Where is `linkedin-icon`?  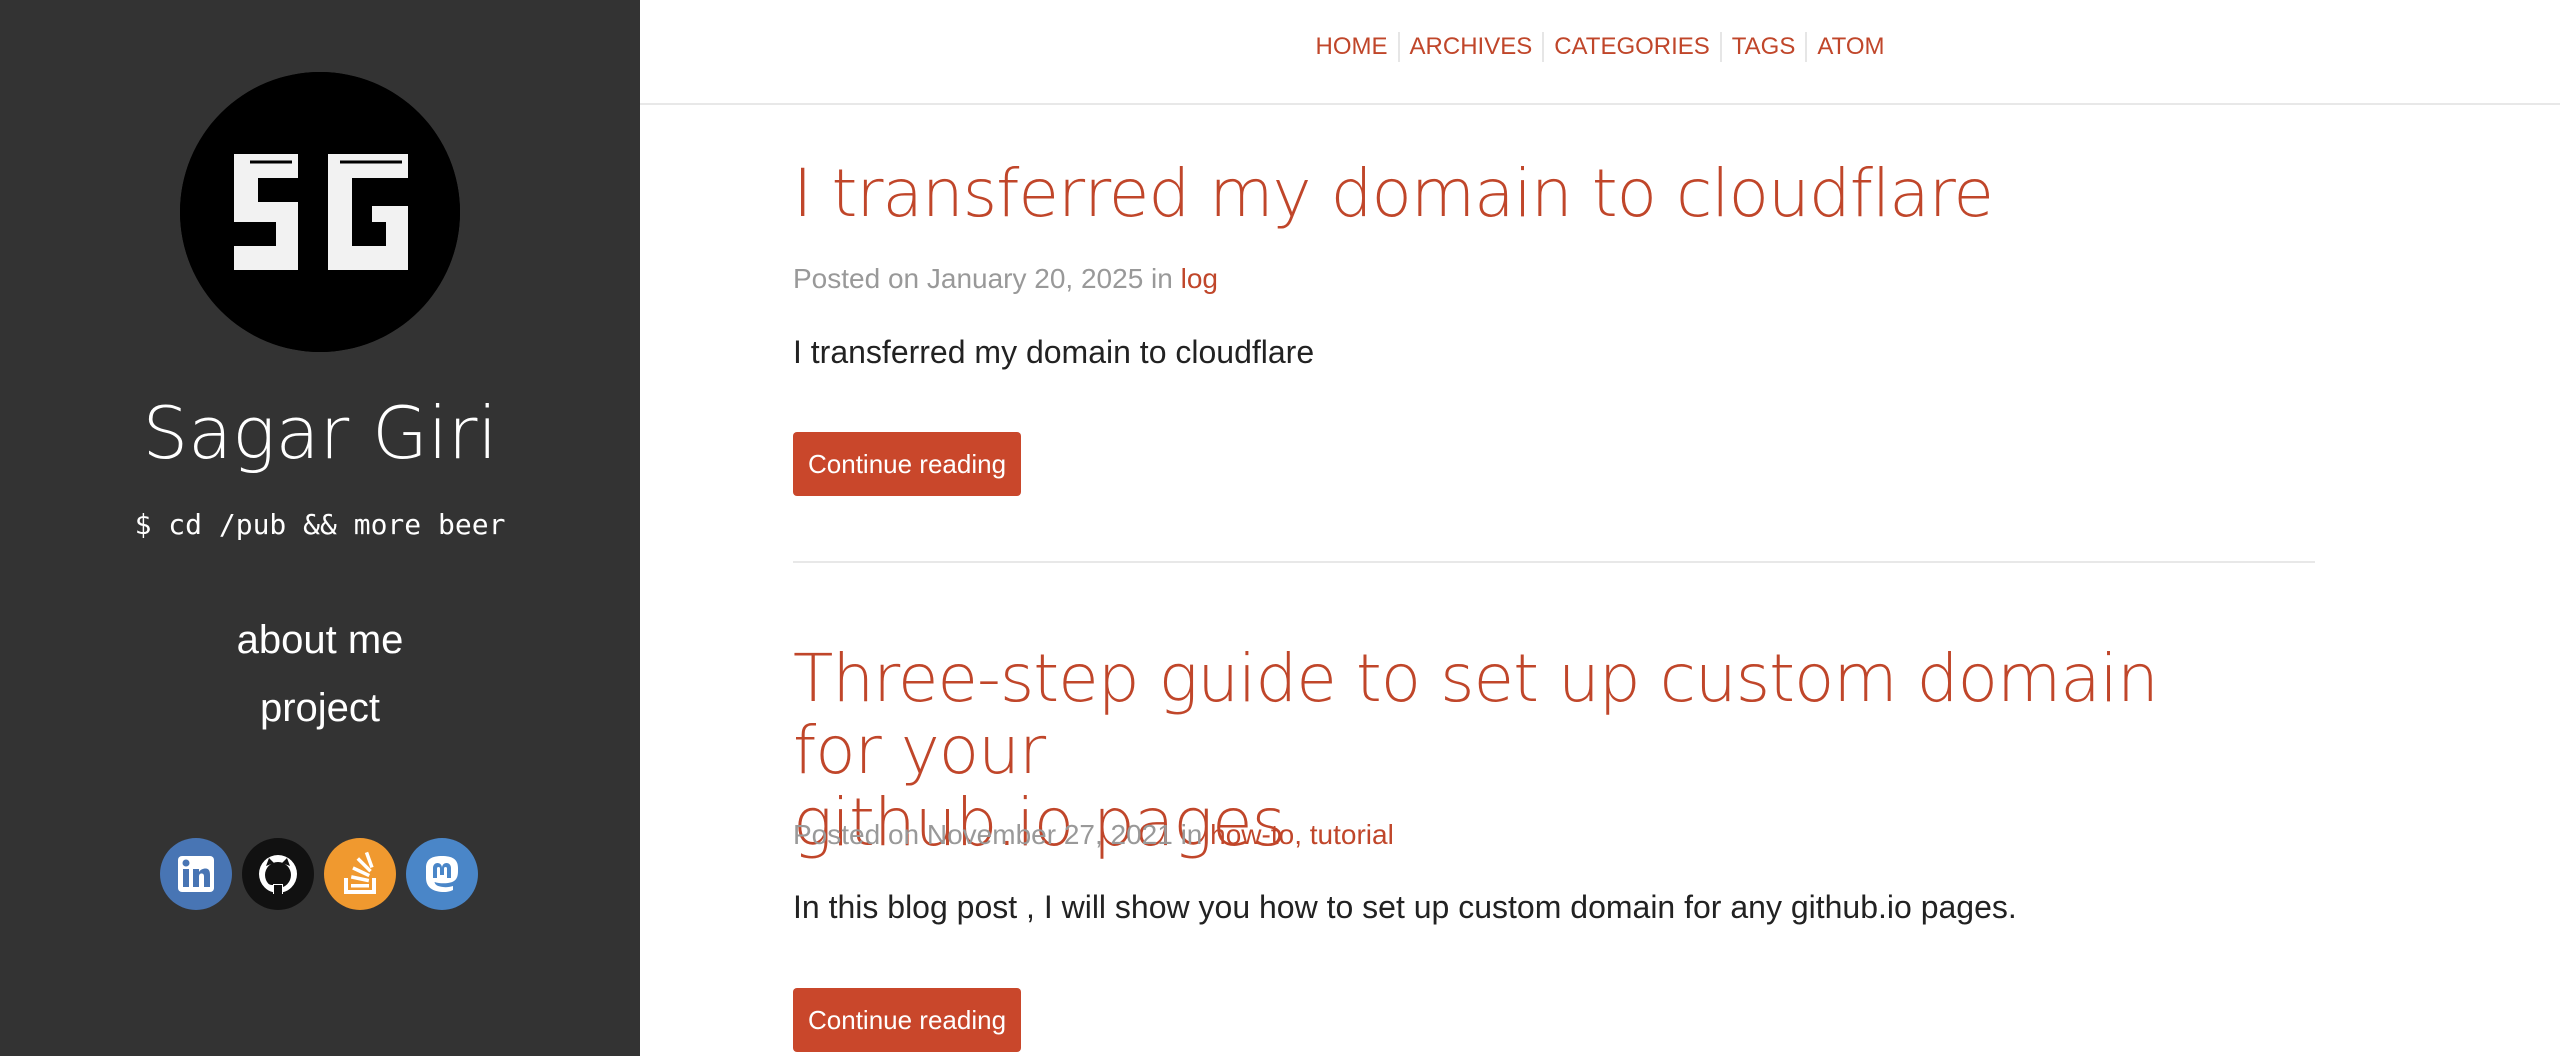
linkedin-icon is located at coordinates (196, 874).